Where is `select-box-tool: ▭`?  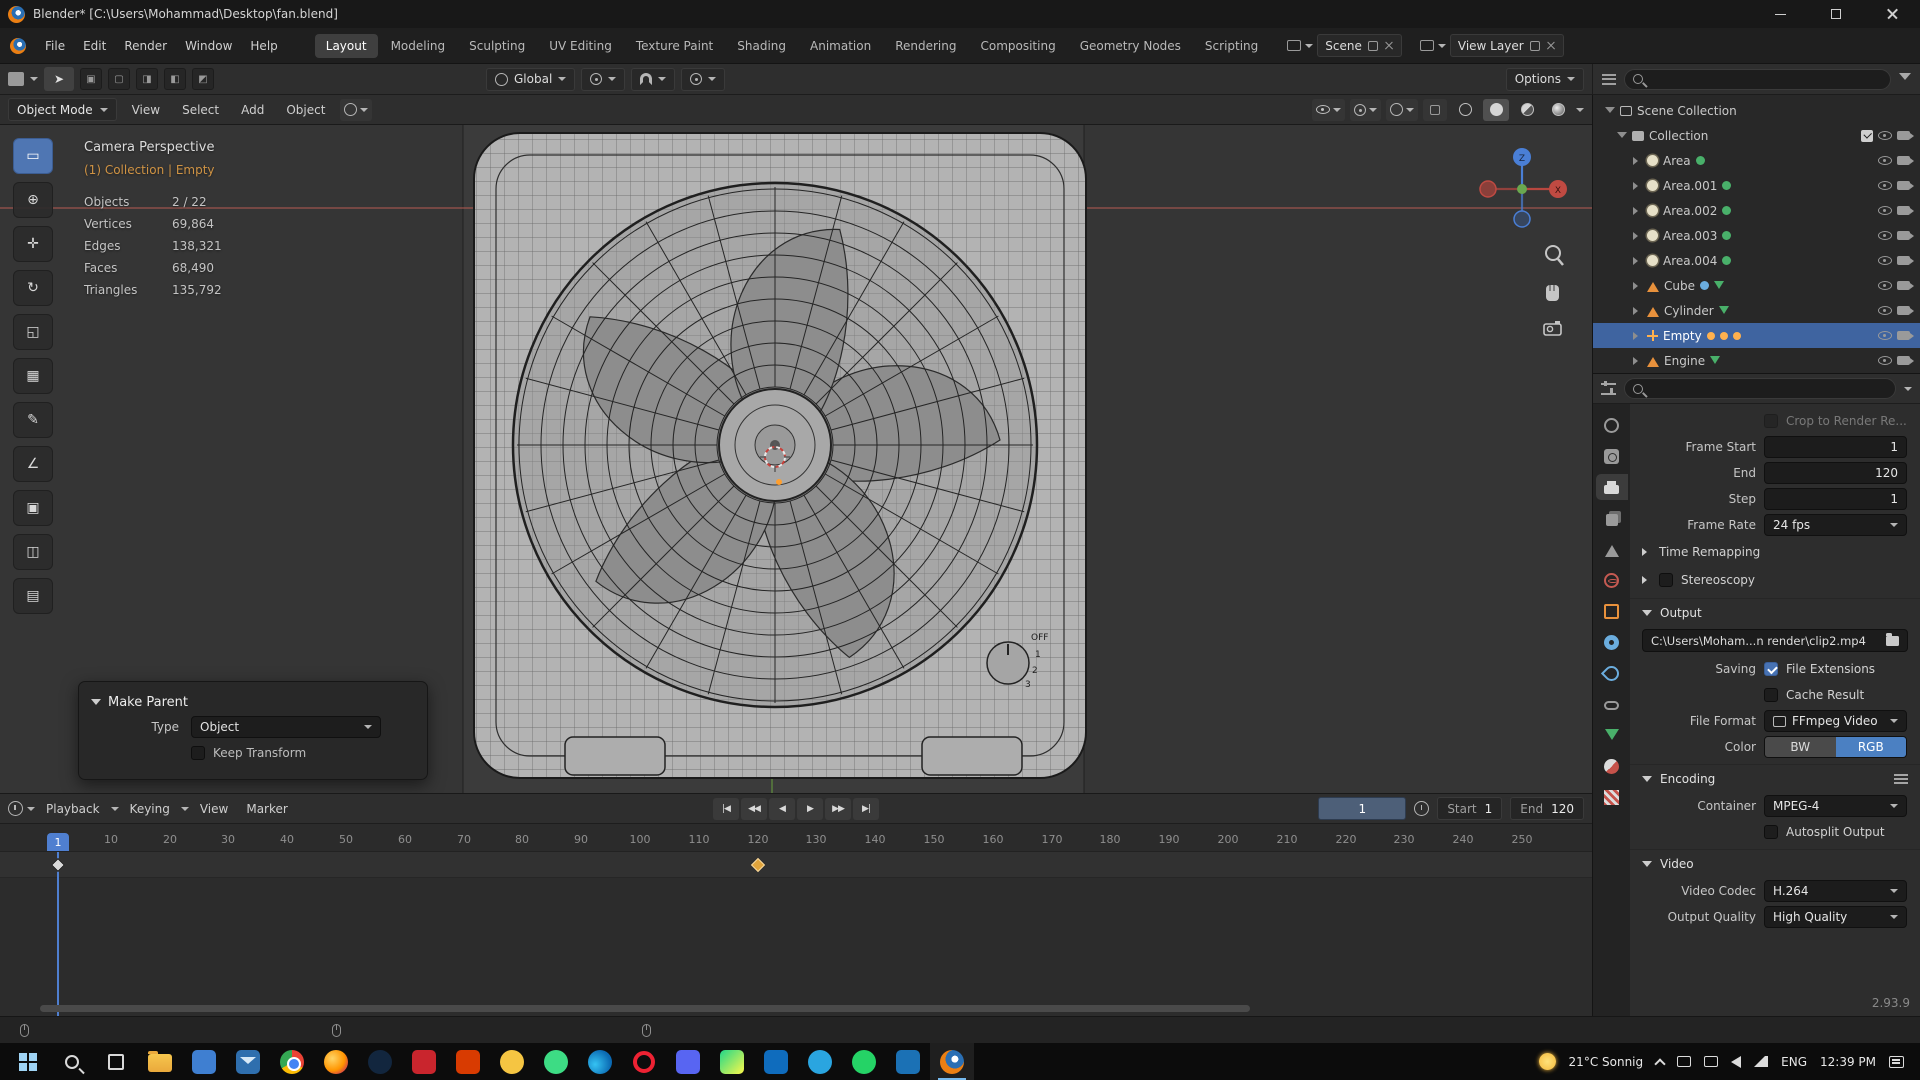
select-box-tool: ▭ is located at coordinates (33, 156).